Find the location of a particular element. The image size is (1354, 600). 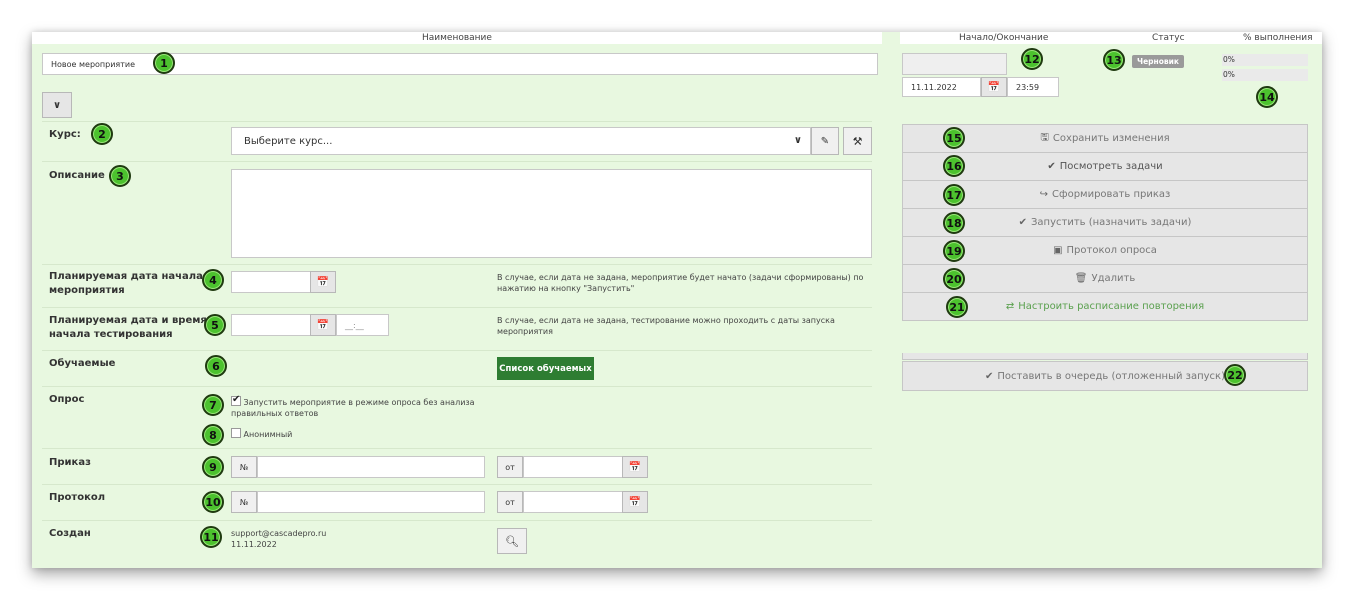

delete-label: Удалить is located at coordinates (1113, 278).